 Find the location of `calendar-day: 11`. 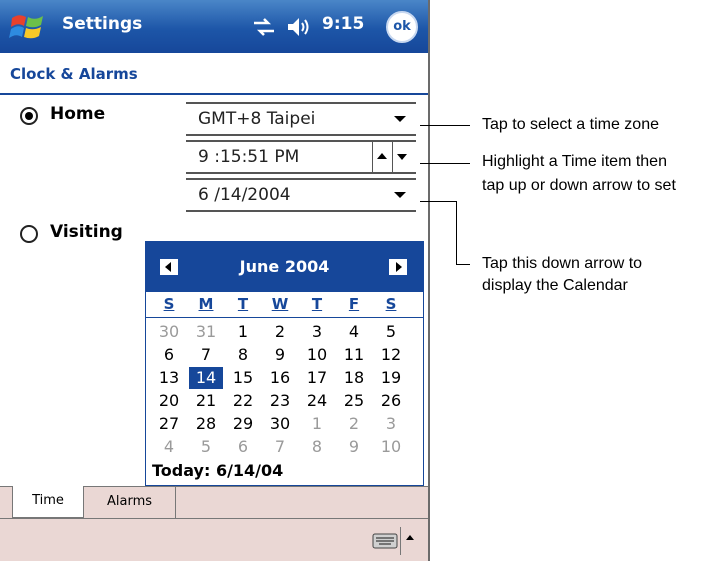

calendar-day: 11 is located at coordinates (354, 355).